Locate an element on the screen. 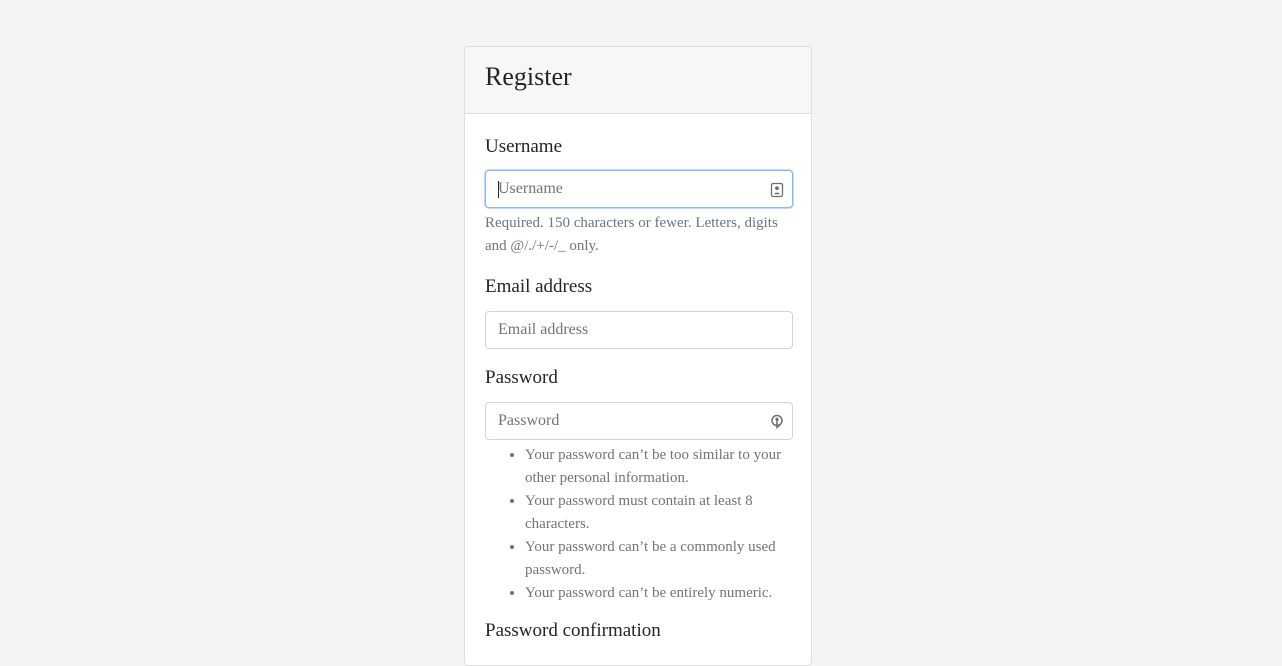 This screenshot has width=1282, height=666. card-header: Register is located at coordinates (638, 80).